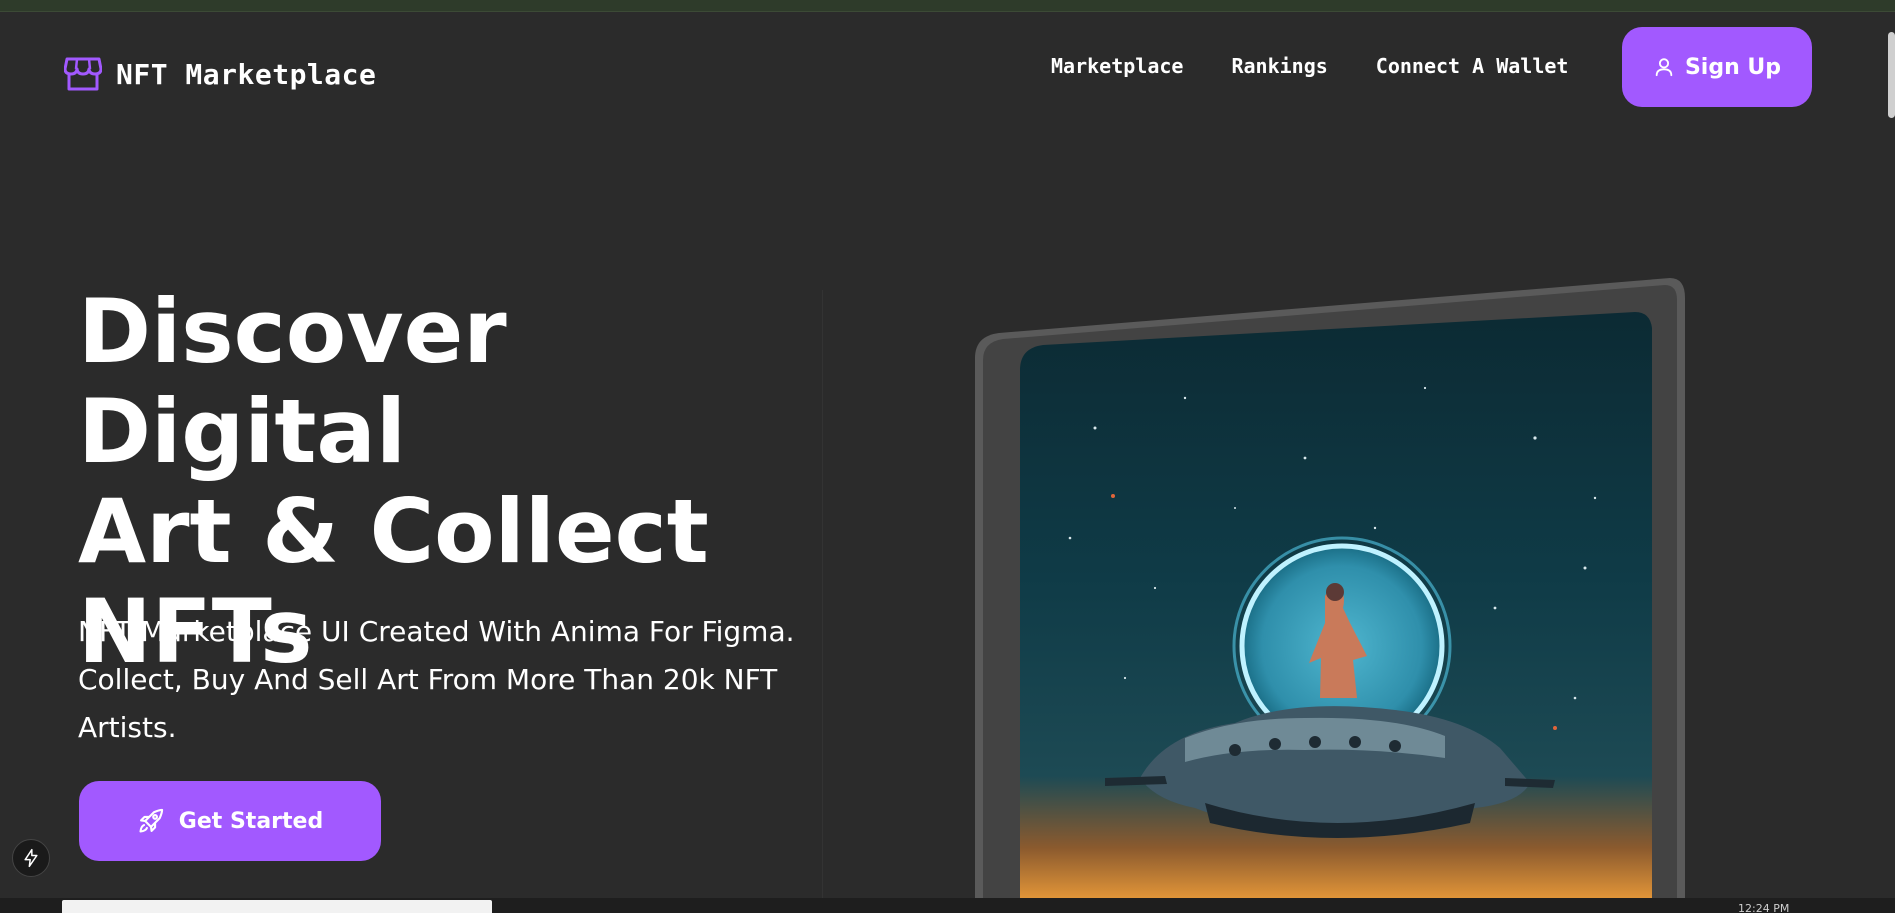 The height and width of the screenshot is (913, 1895). Describe the element at coordinates (1279, 66) in the screenshot. I see `nav-link-rankings: Rankings` at that location.